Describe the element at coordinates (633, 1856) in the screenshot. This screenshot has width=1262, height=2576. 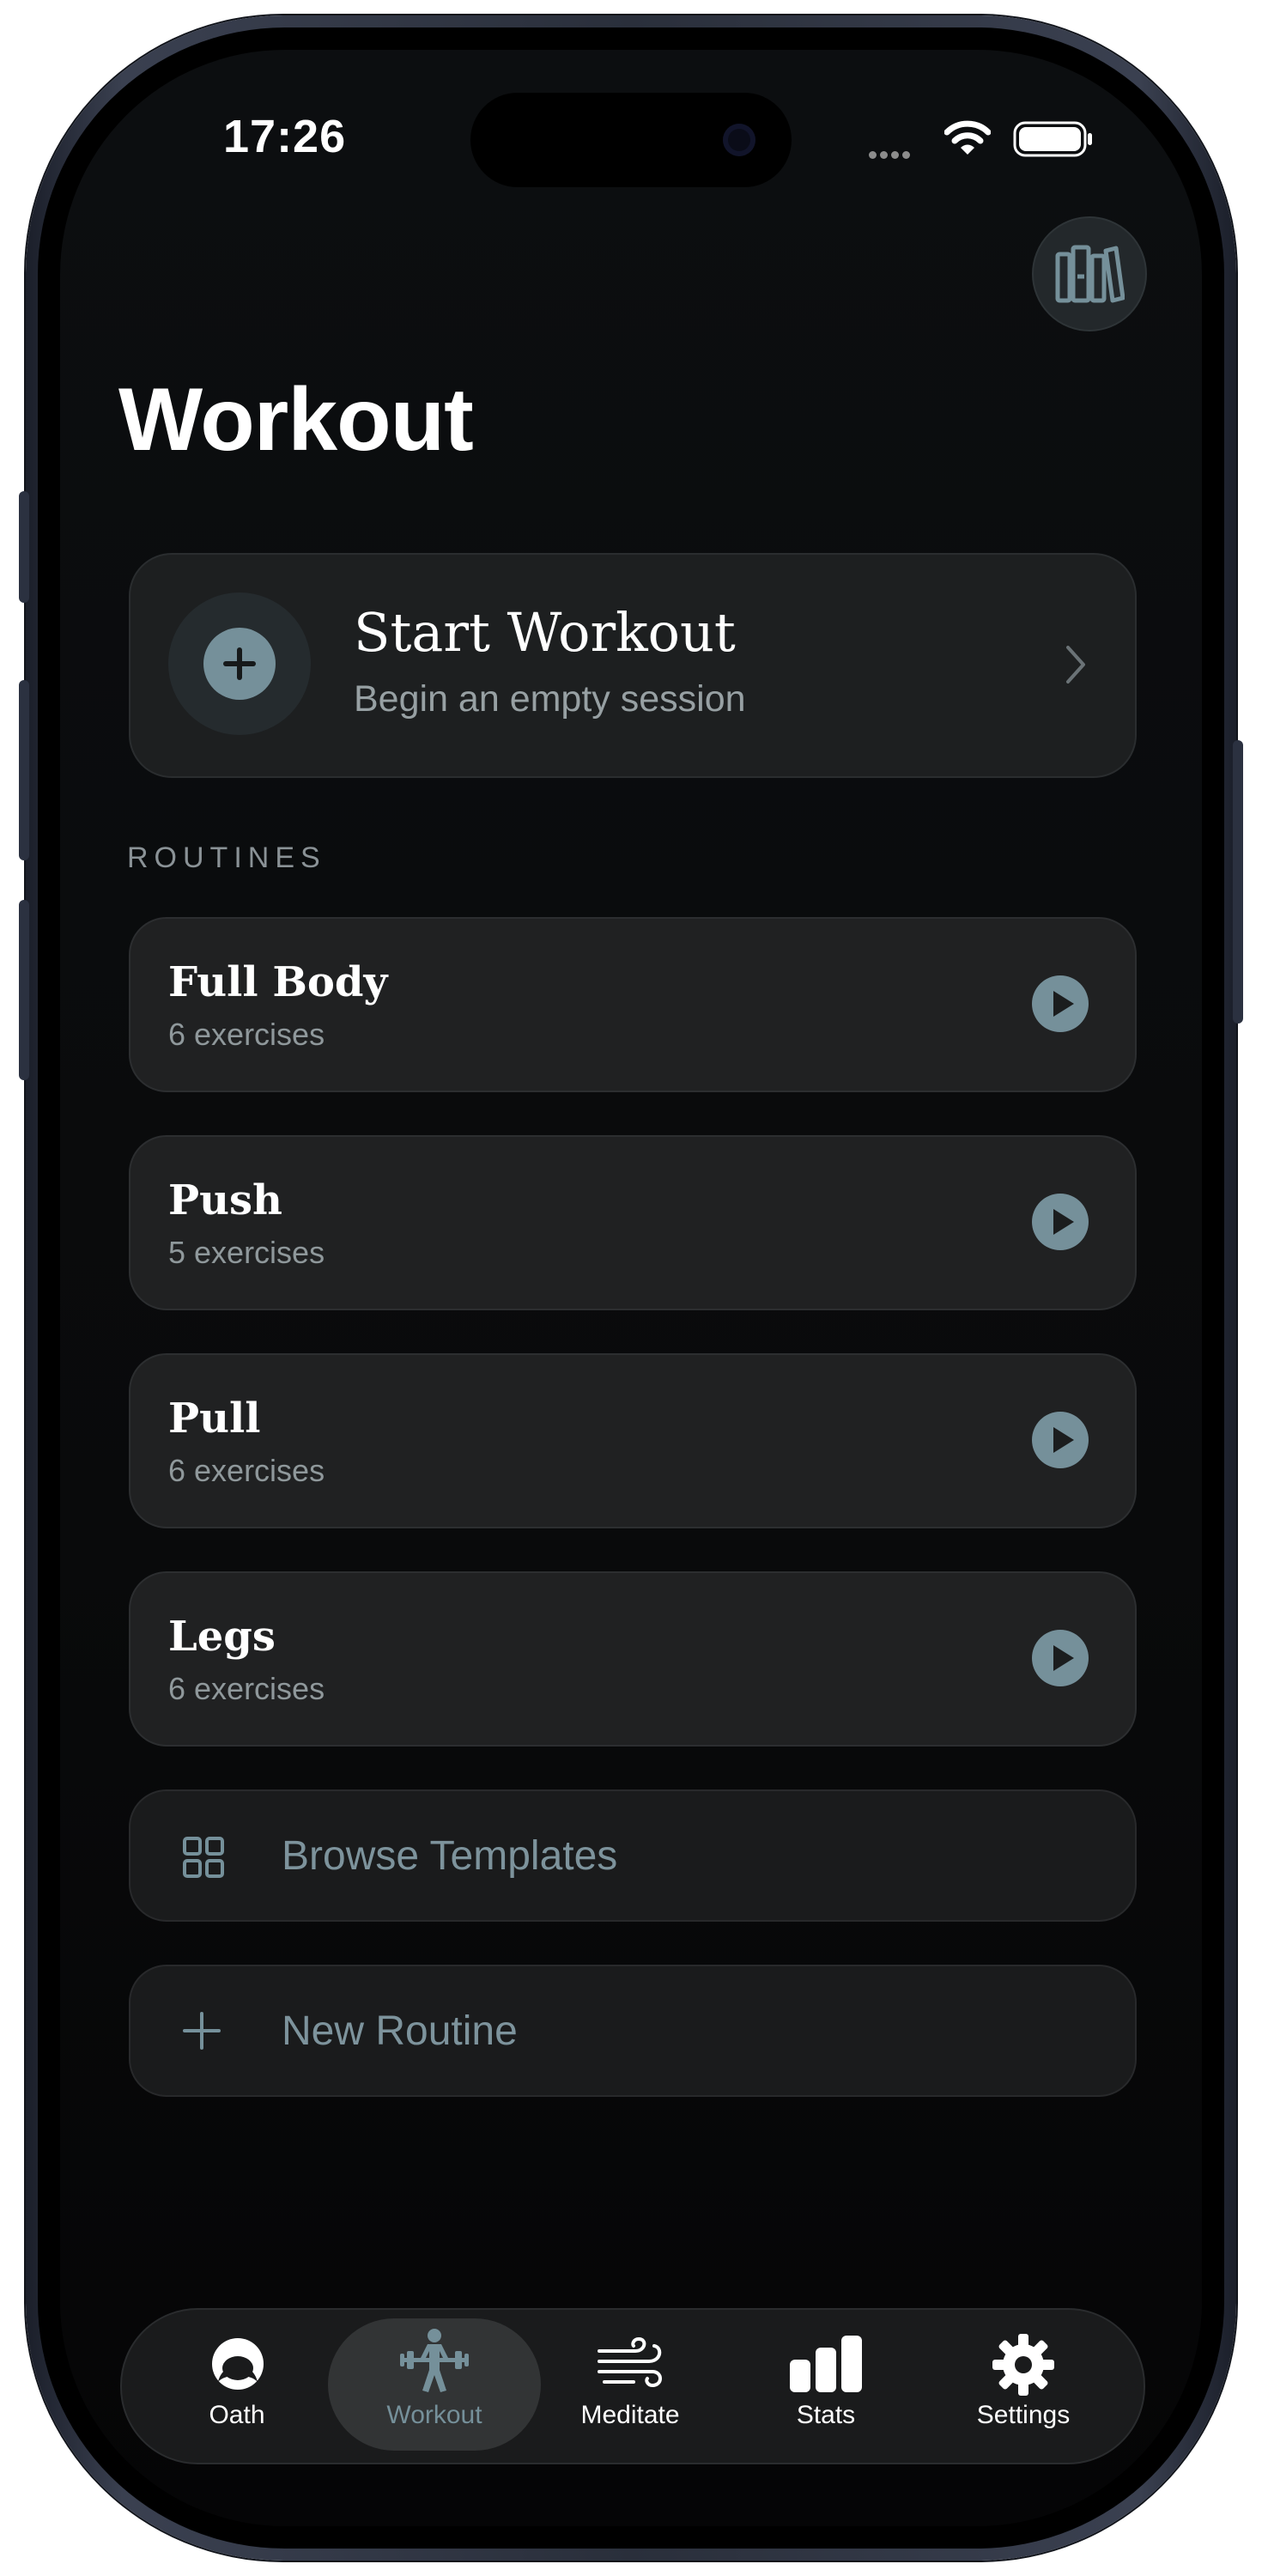
I see `browse-templates-button` at that location.